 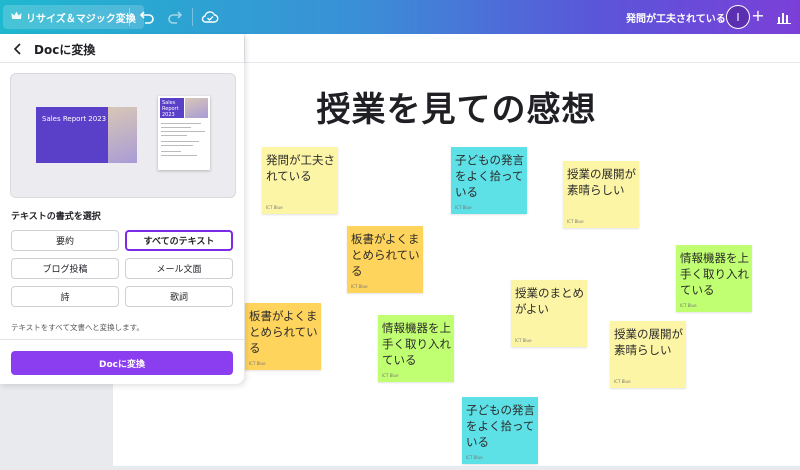 I want to click on sticky-note: 授業のまとめがよい ICT Blue, so click(x=549, y=313).